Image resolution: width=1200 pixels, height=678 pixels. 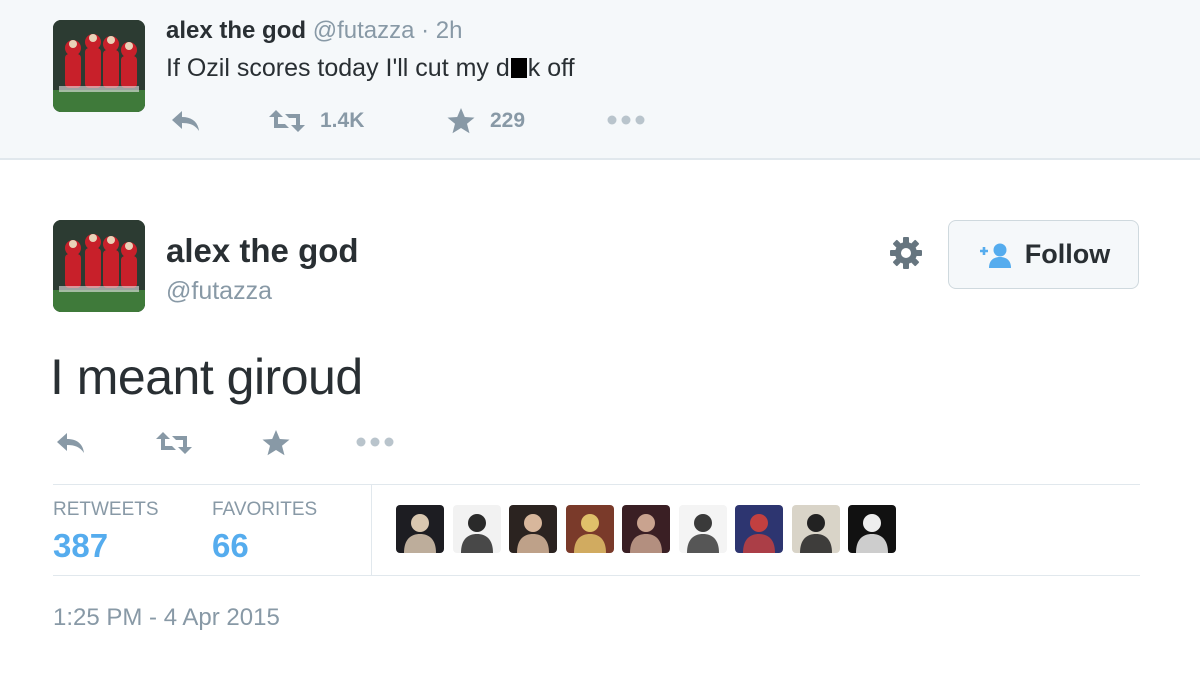 I want to click on stats-divider-top, so click(x=596, y=484).